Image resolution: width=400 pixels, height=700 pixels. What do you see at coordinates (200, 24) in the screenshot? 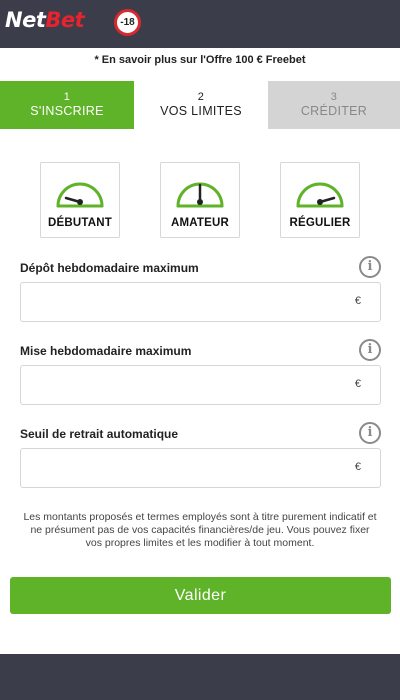
I see `app-header: NetBet -18` at bounding box center [200, 24].